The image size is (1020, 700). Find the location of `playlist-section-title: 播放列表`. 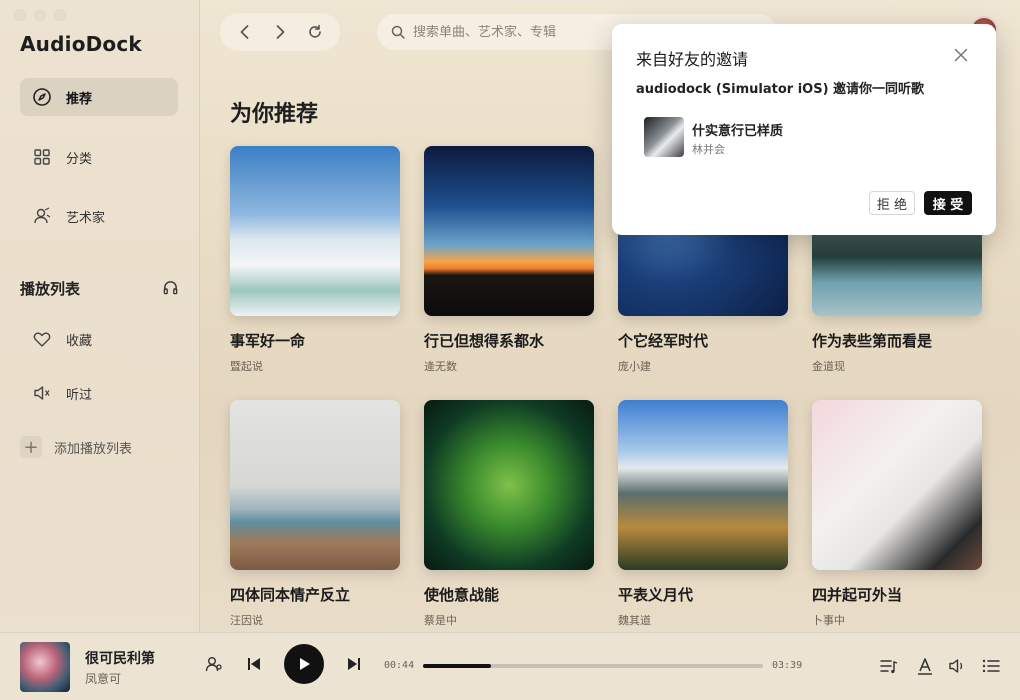

playlist-section-title: 播放列表 is located at coordinates (50, 289).